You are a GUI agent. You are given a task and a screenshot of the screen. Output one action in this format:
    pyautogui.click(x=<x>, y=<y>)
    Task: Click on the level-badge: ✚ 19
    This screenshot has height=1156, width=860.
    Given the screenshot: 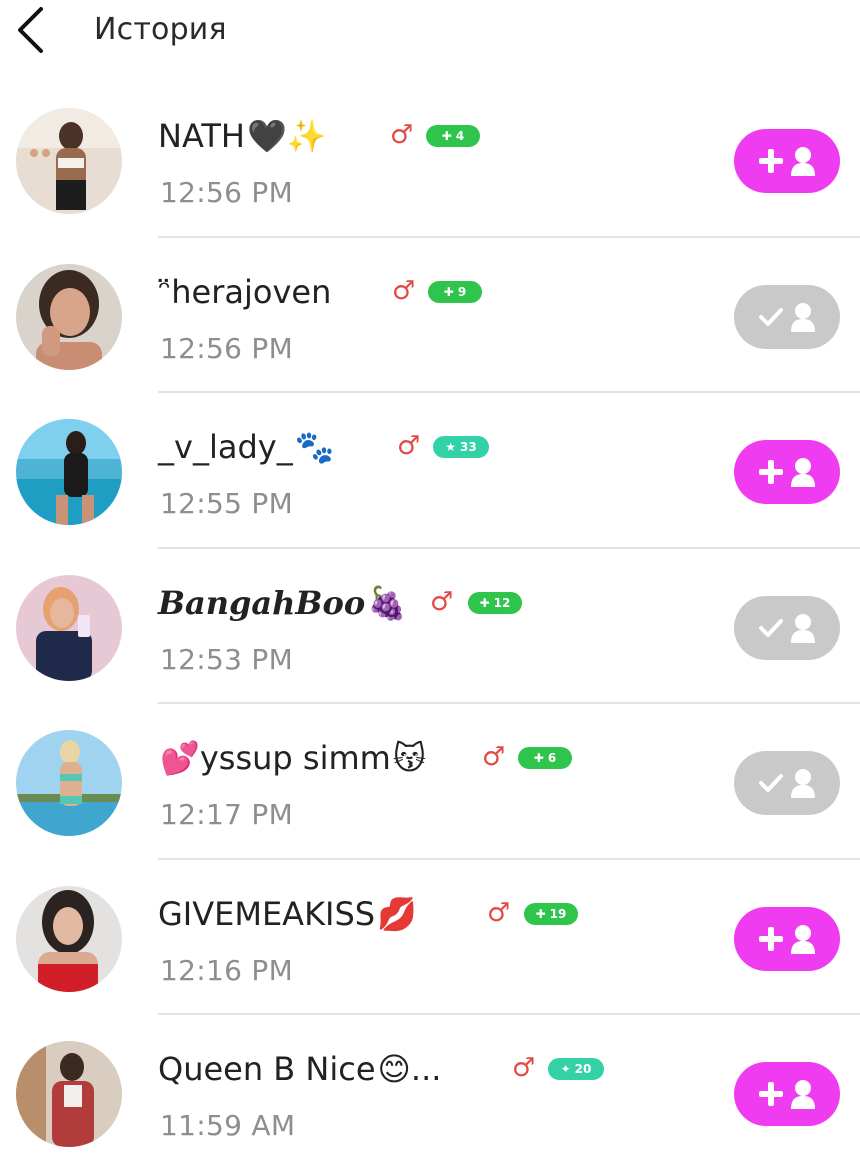 What is the action you would take?
    pyautogui.click(x=551, y=913)
    